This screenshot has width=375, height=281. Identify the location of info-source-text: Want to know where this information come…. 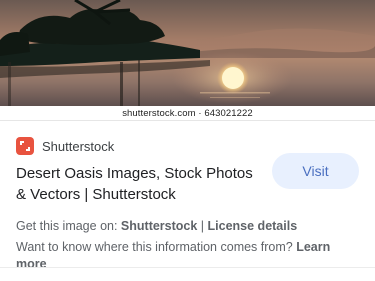
(156, 247).